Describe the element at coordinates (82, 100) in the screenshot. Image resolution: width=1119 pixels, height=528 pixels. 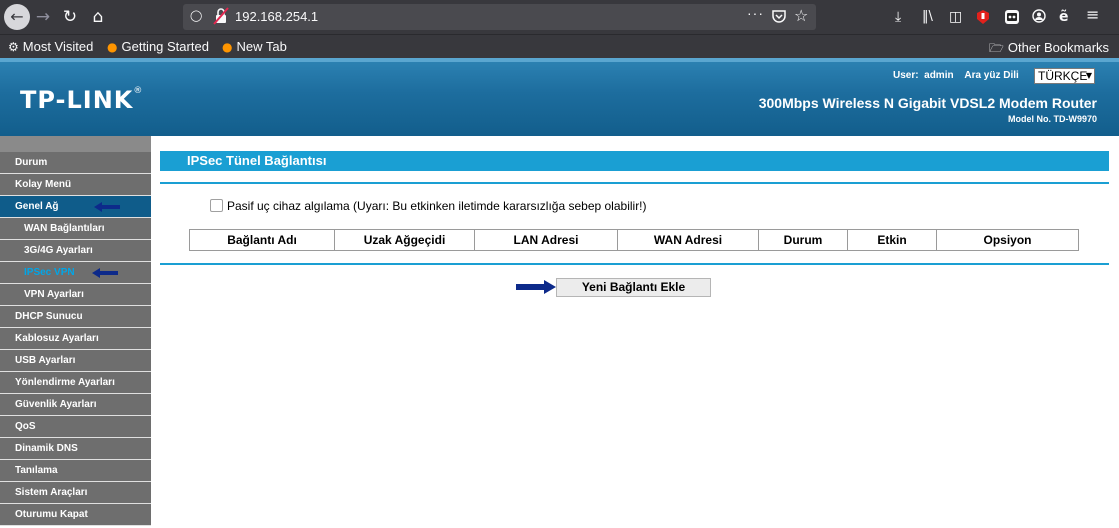
I see `tp-link-logo: TP-LINK®` at that location.